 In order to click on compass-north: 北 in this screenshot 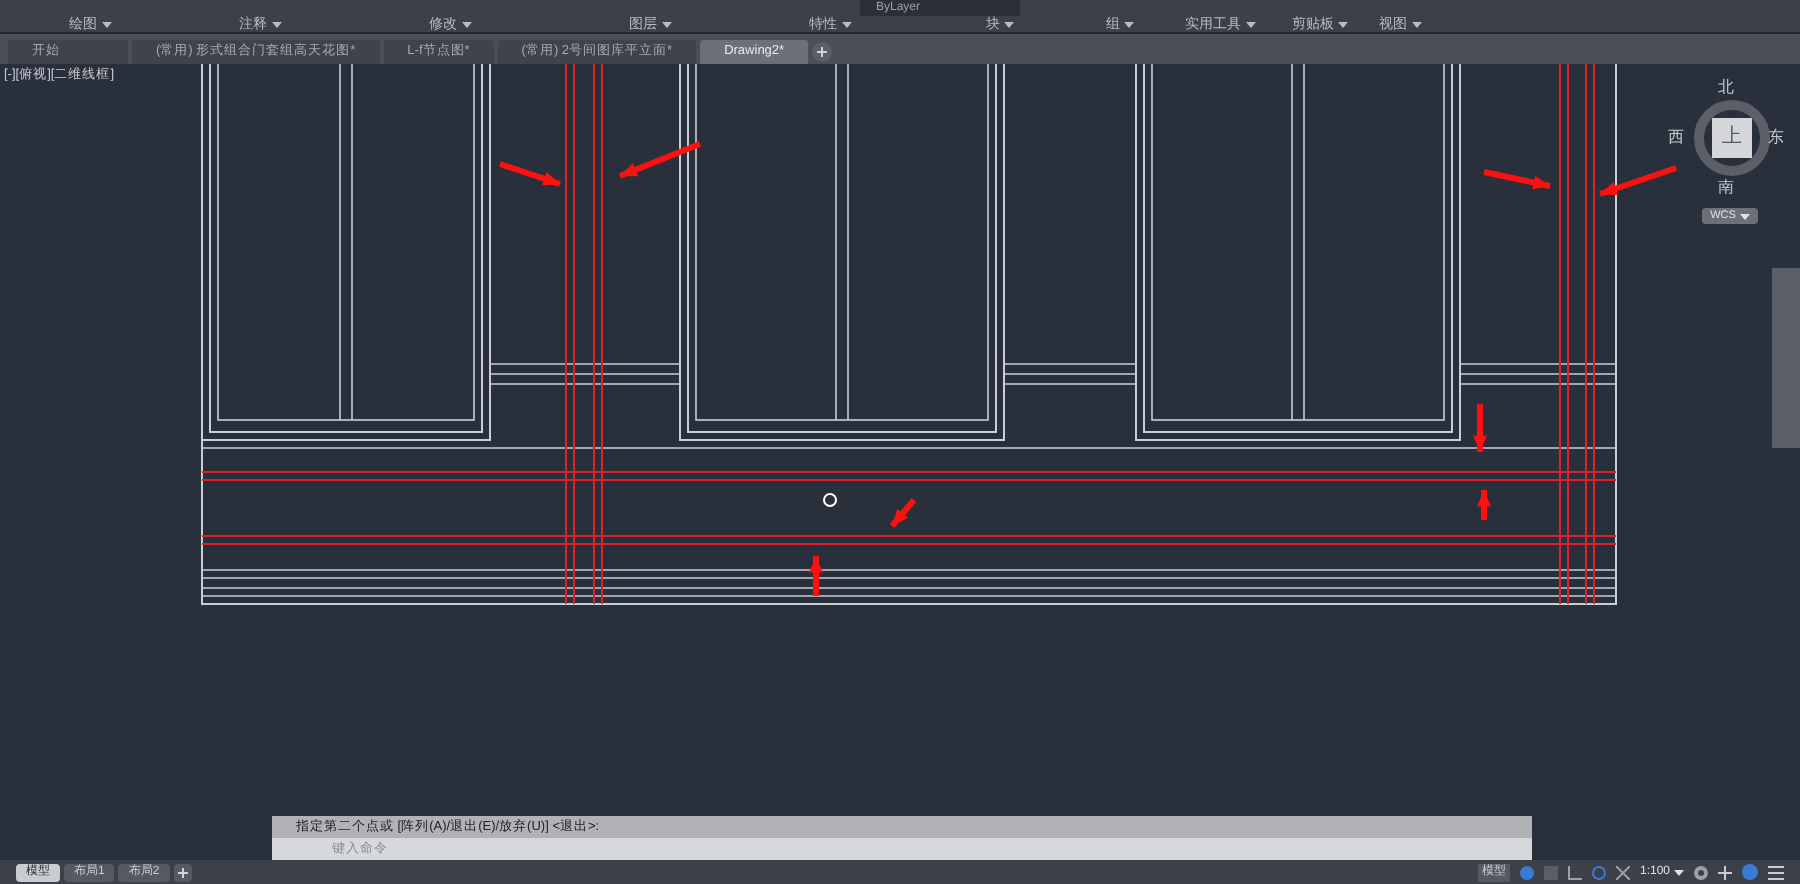, I will do `click(1726, 88)`.